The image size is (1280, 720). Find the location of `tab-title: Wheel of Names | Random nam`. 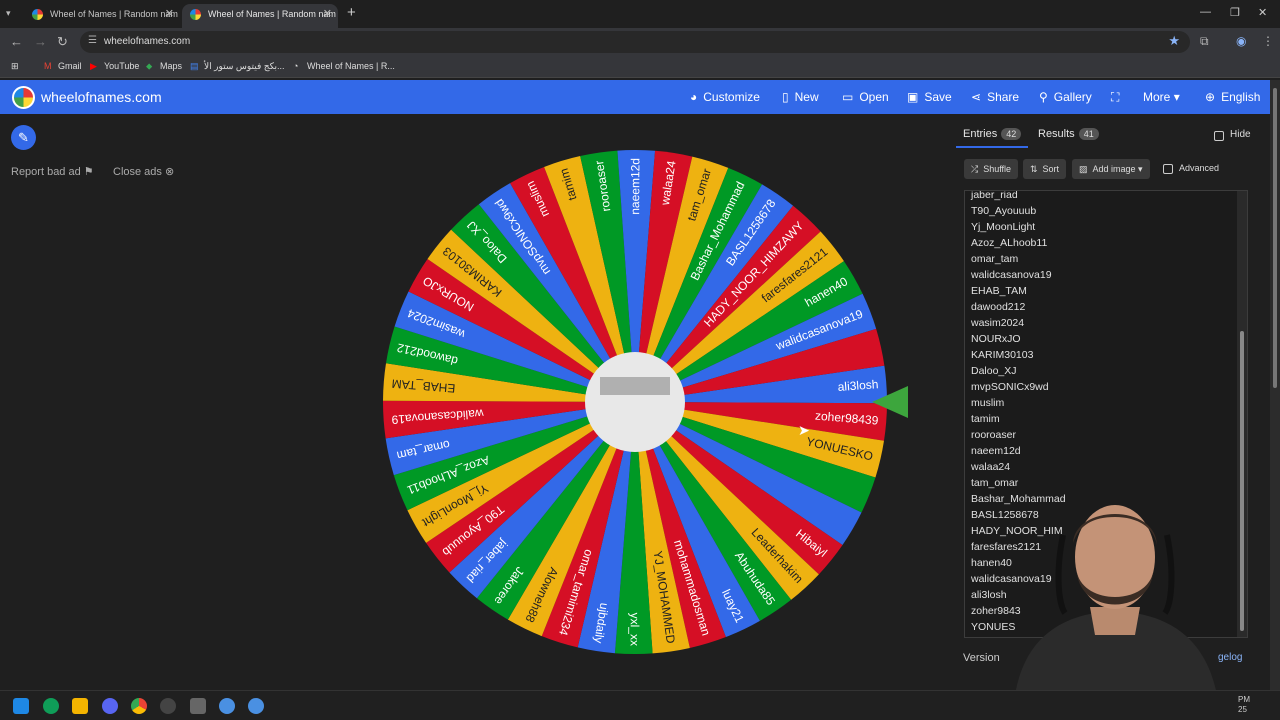

tab-title: Wheel of Names | Random nam is located at coordinates (272, 14).